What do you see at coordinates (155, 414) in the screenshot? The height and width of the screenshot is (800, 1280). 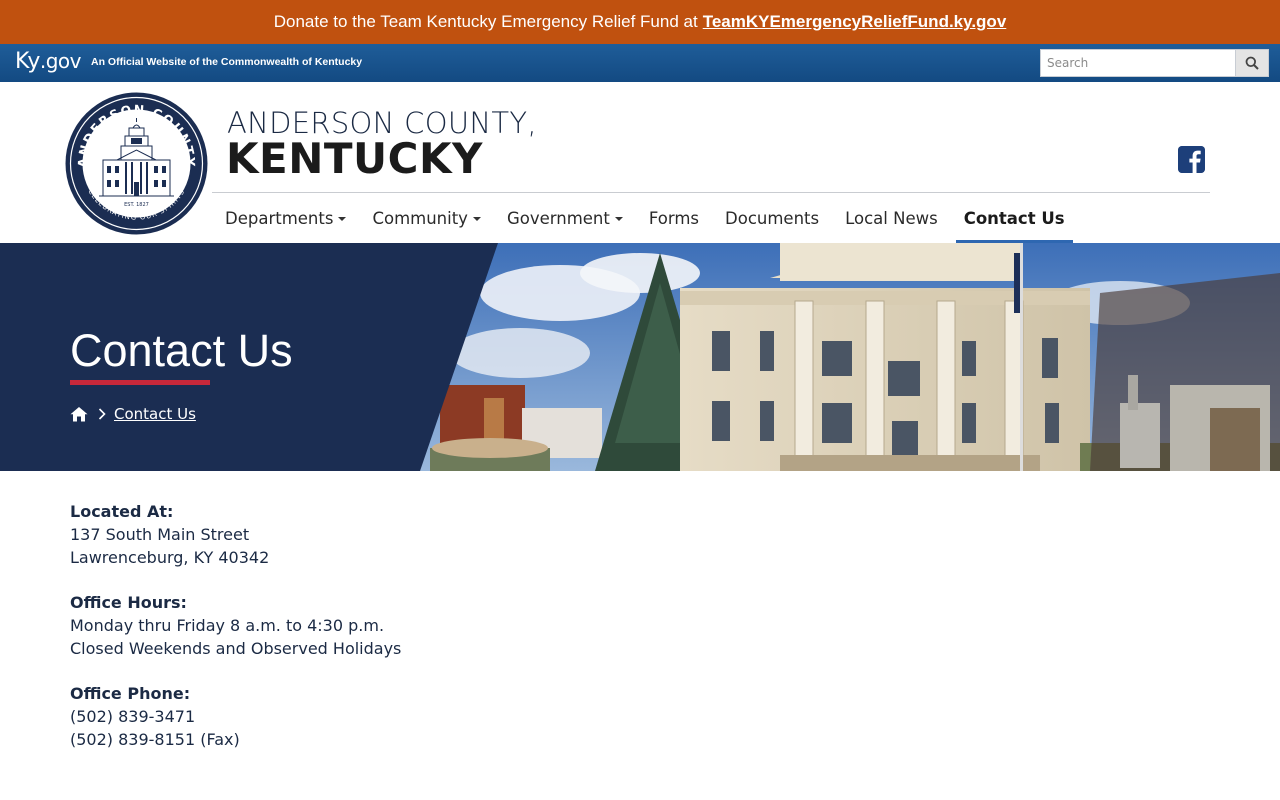 I see `breadcrumb-current-link: Contact Us` at bounding box center [155, 414].